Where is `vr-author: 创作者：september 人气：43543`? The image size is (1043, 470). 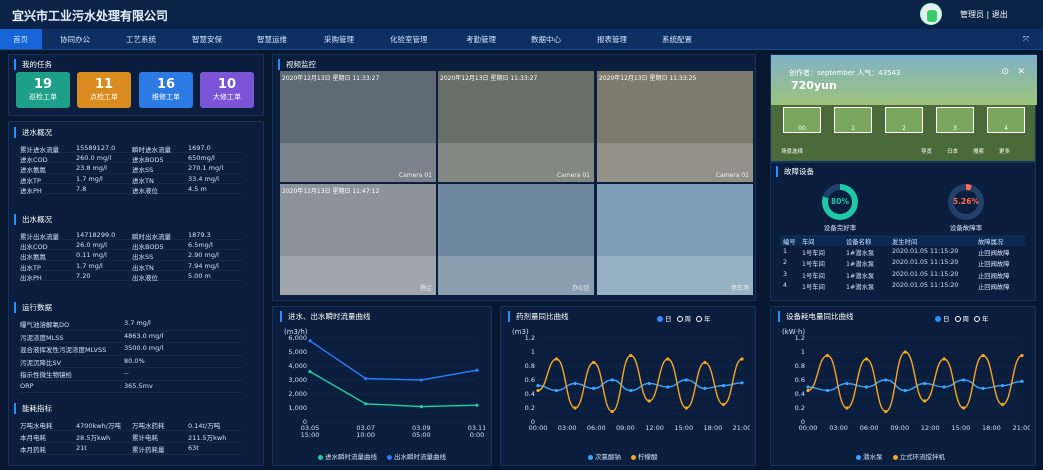
vr-author: 创作者：september 人气：43543 is located at coordinates (845, 73).